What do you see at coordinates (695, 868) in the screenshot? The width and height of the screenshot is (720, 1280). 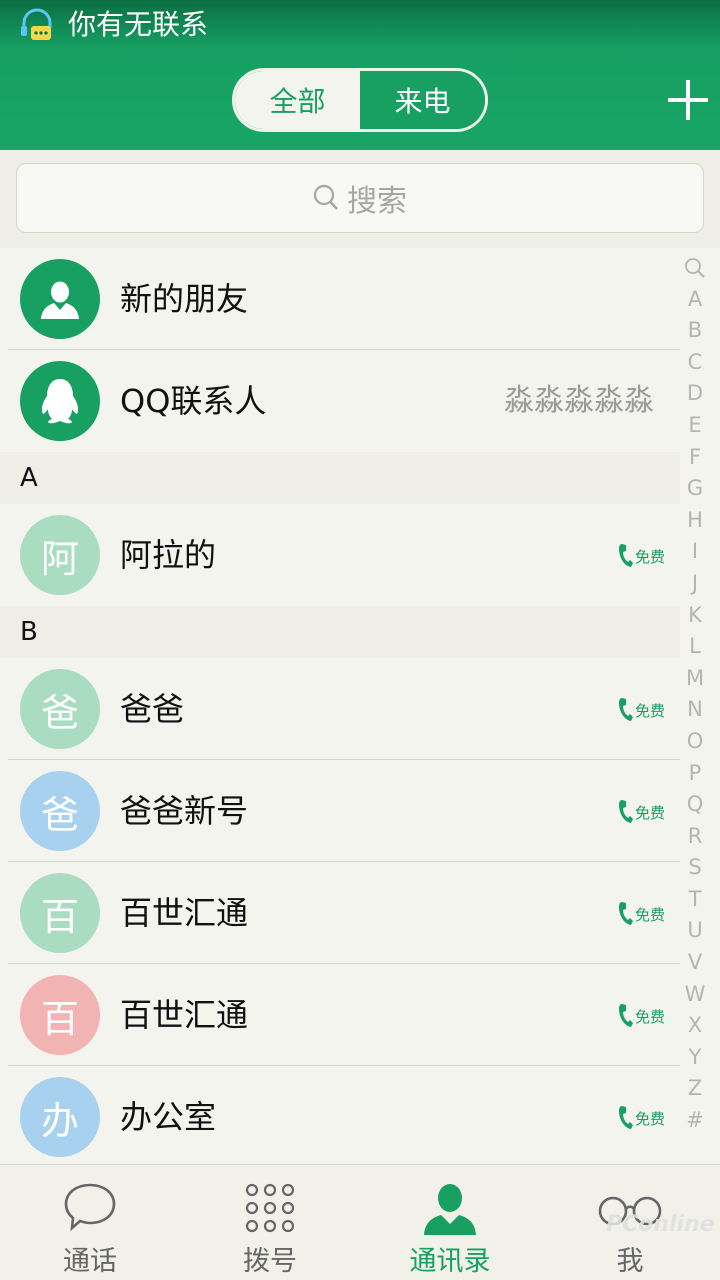 I see `index-letter: S` at bounding box center [695, 868].